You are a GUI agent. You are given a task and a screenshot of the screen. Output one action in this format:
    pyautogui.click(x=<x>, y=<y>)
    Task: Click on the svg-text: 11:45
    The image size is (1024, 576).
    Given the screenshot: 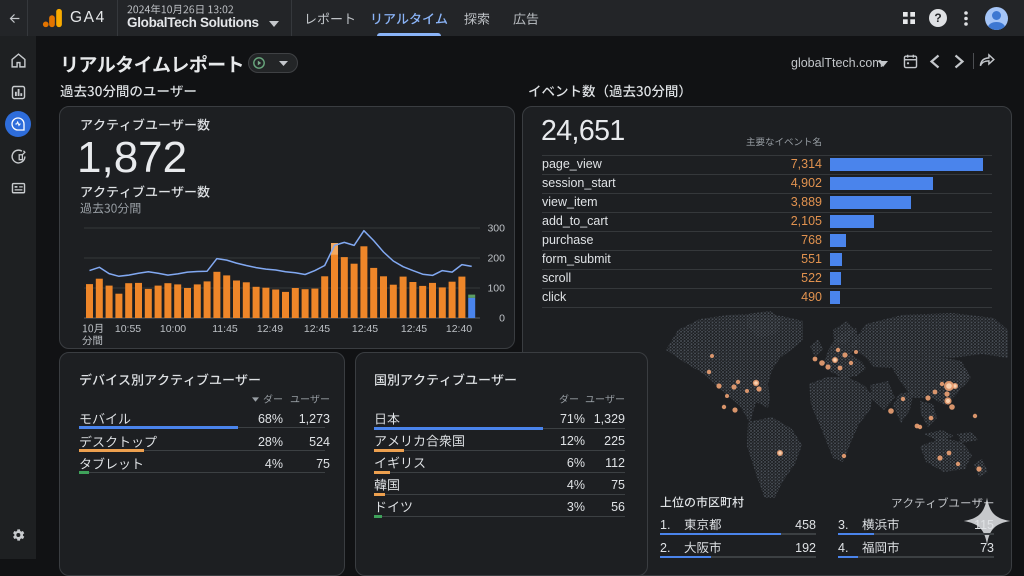 What is the action you would take?
    pyautogui.click(x=225, y=329)
    